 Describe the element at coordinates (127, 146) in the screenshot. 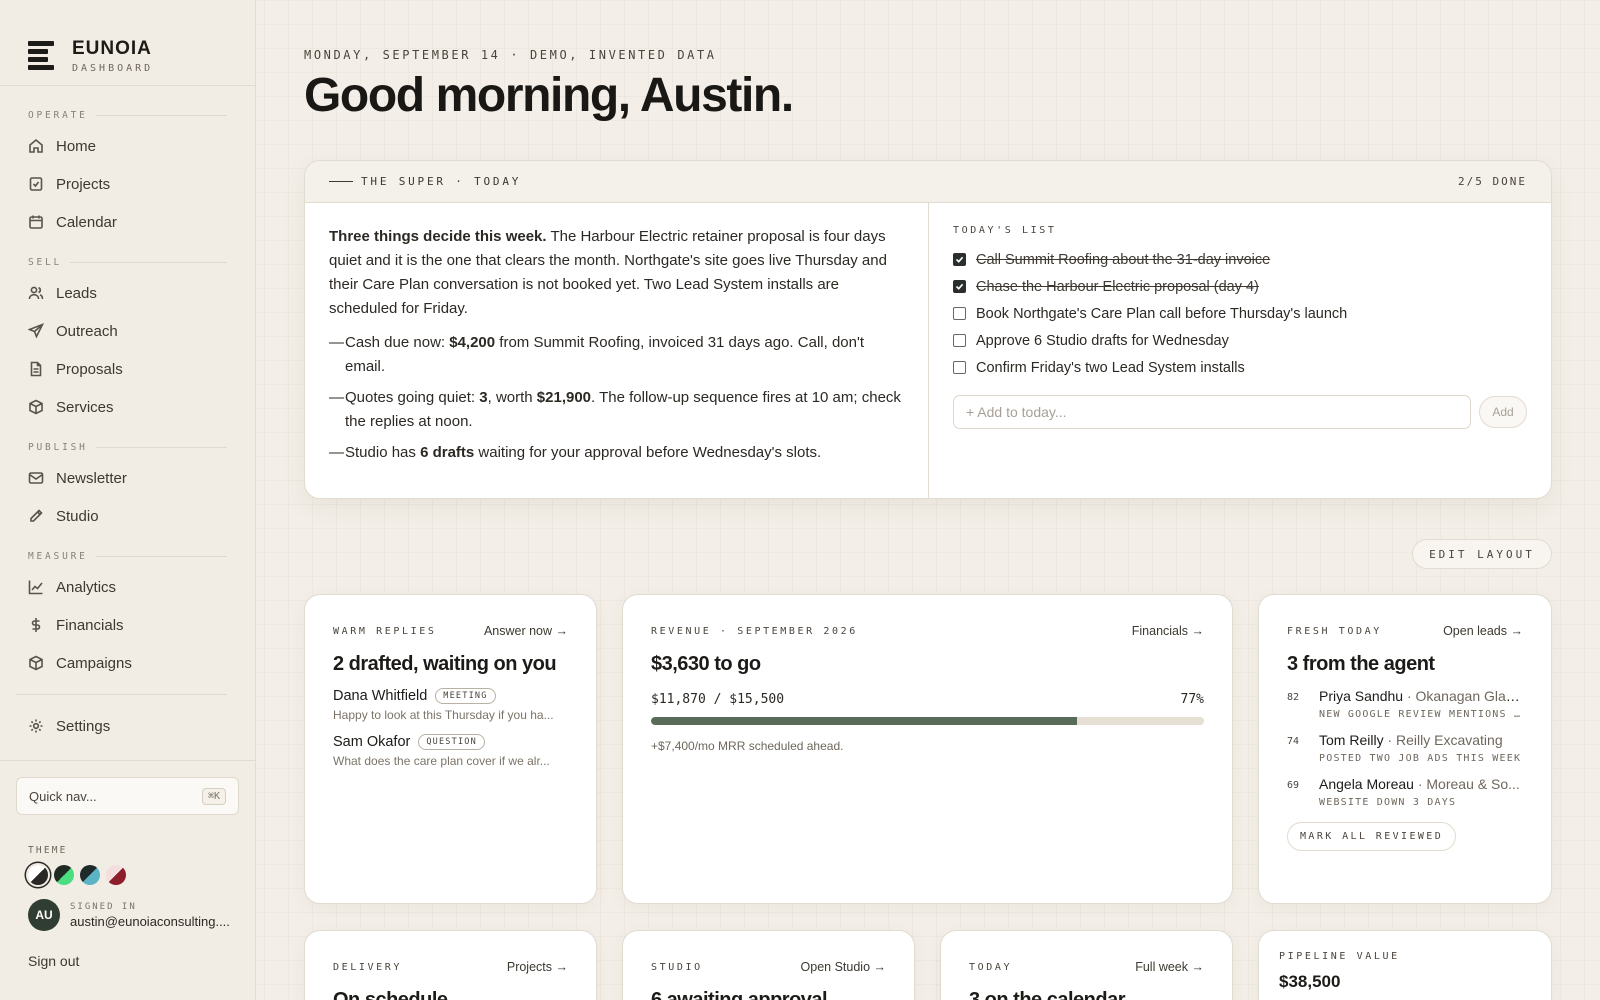

I see `sidebar-item-home: Home` at that location.